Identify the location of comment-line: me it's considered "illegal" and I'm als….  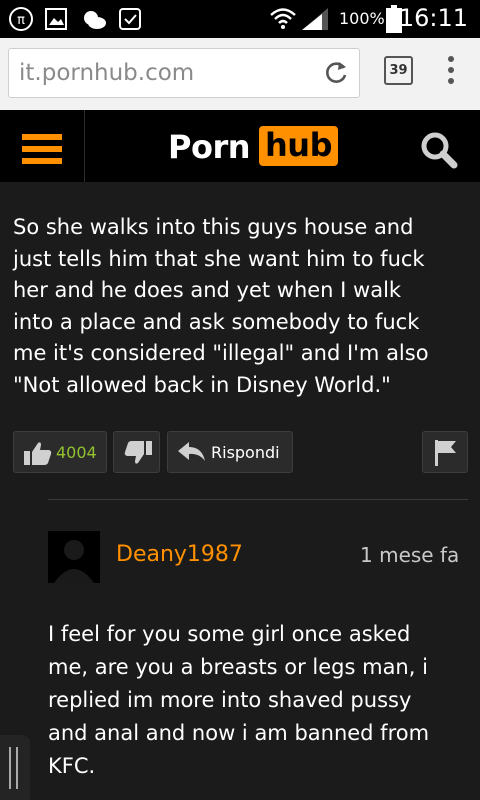
(221, 353).